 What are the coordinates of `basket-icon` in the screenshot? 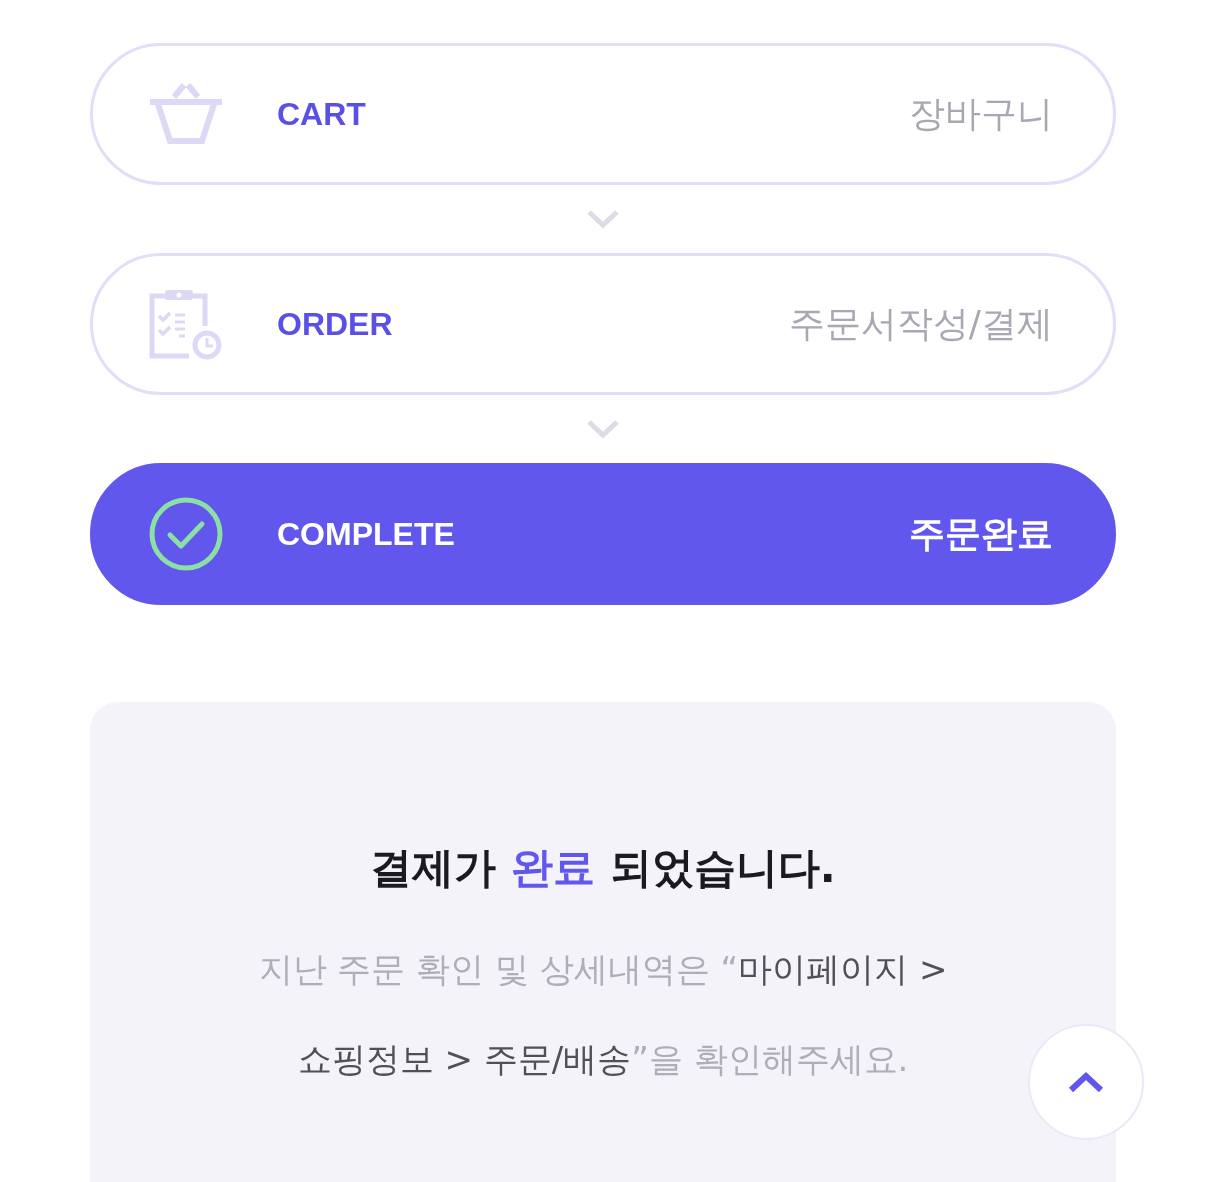 It's located at (186, 114).